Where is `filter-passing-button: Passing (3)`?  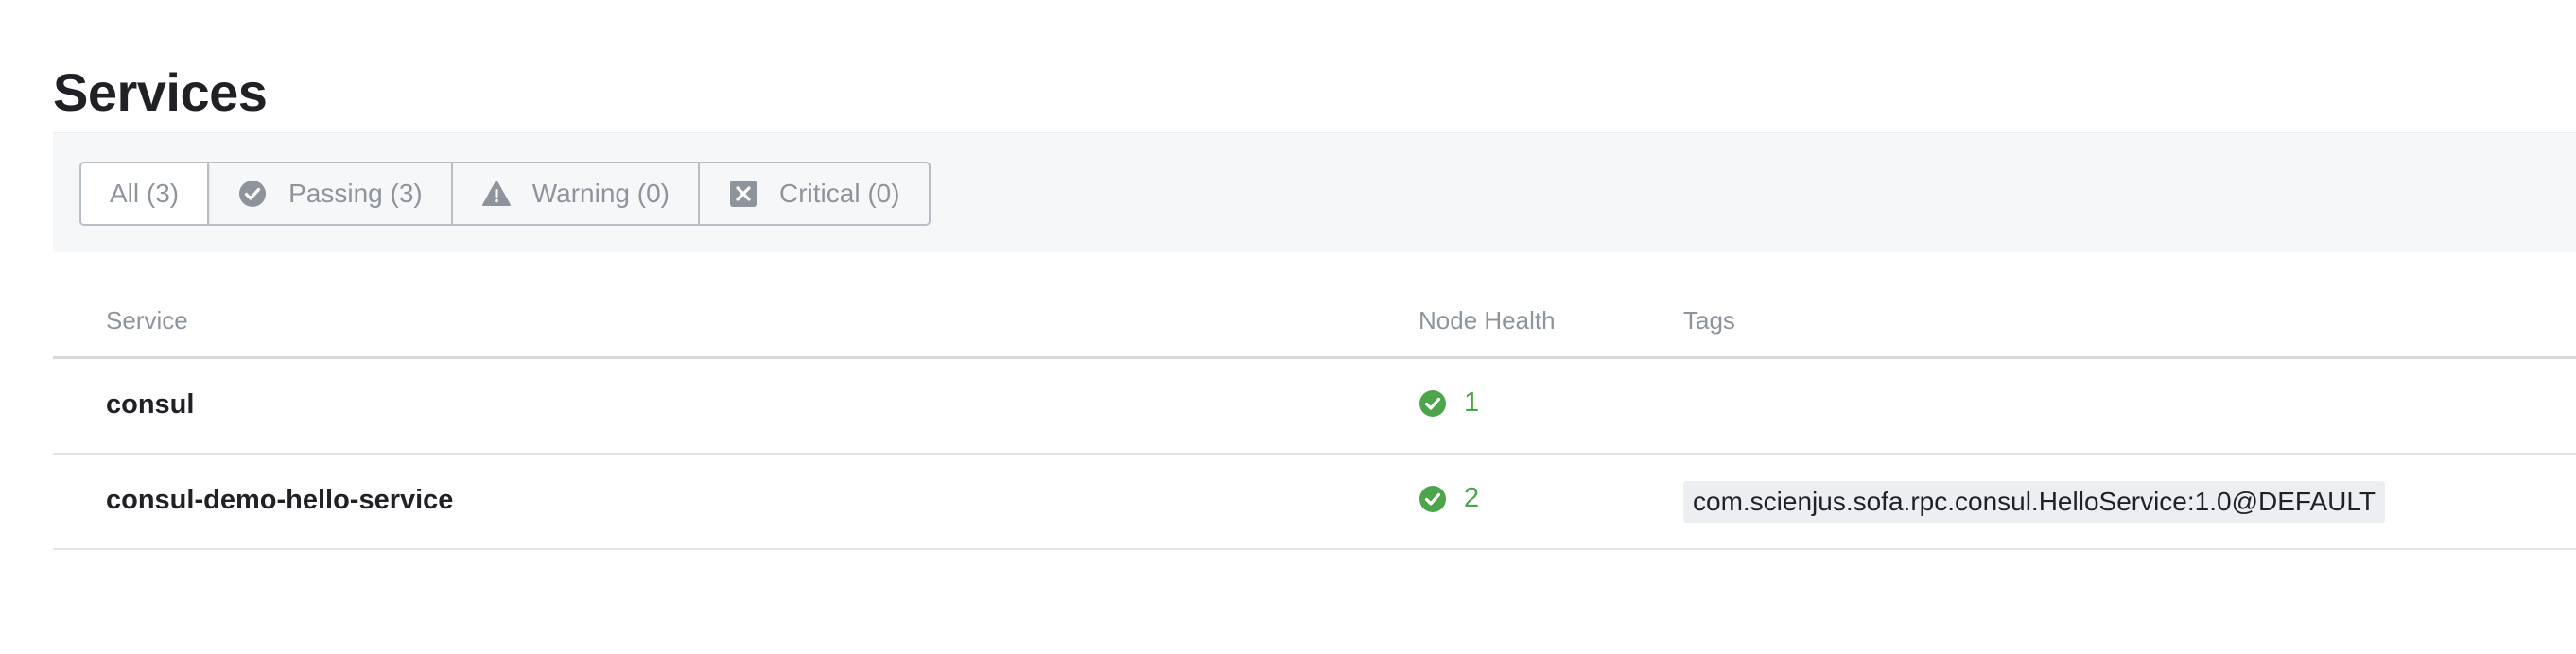 filter-passing-button: Passing (3) is located at coordinates (331, 194).